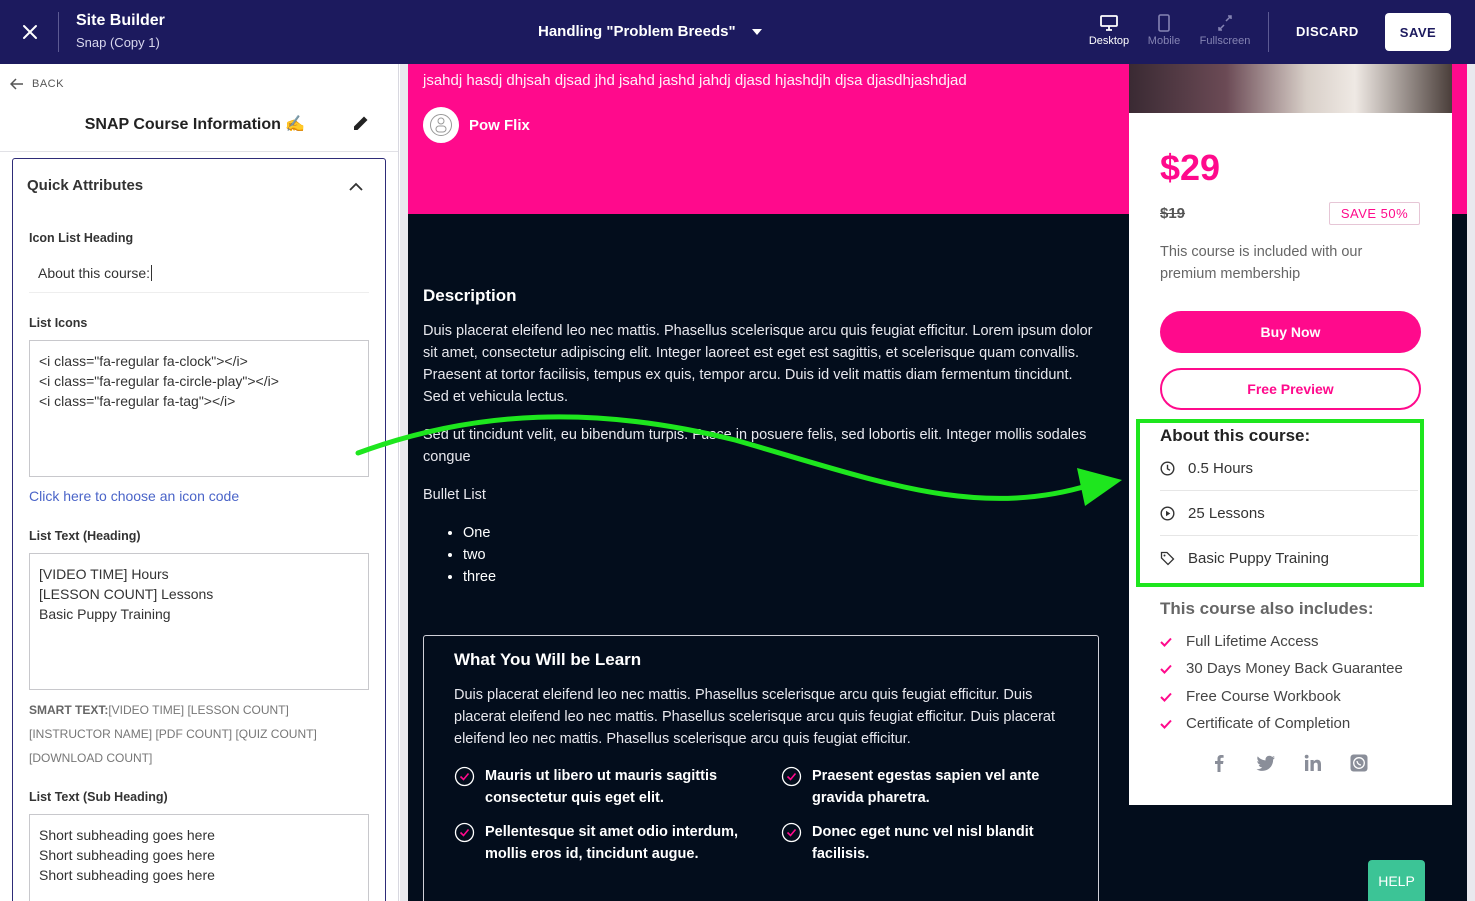  What do you see at coordinates (361, 125) in the screenshot?
I see `pencil-icon` at bounding box center [361, 125].